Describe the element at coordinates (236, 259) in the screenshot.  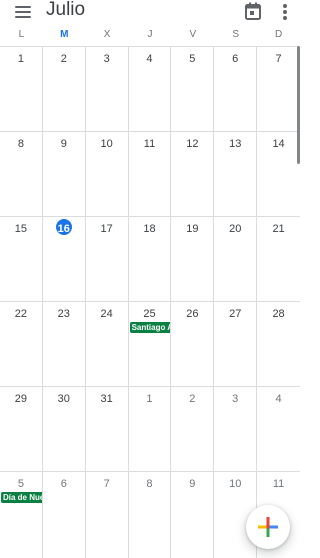
I see `day-cell: 20` at that location.